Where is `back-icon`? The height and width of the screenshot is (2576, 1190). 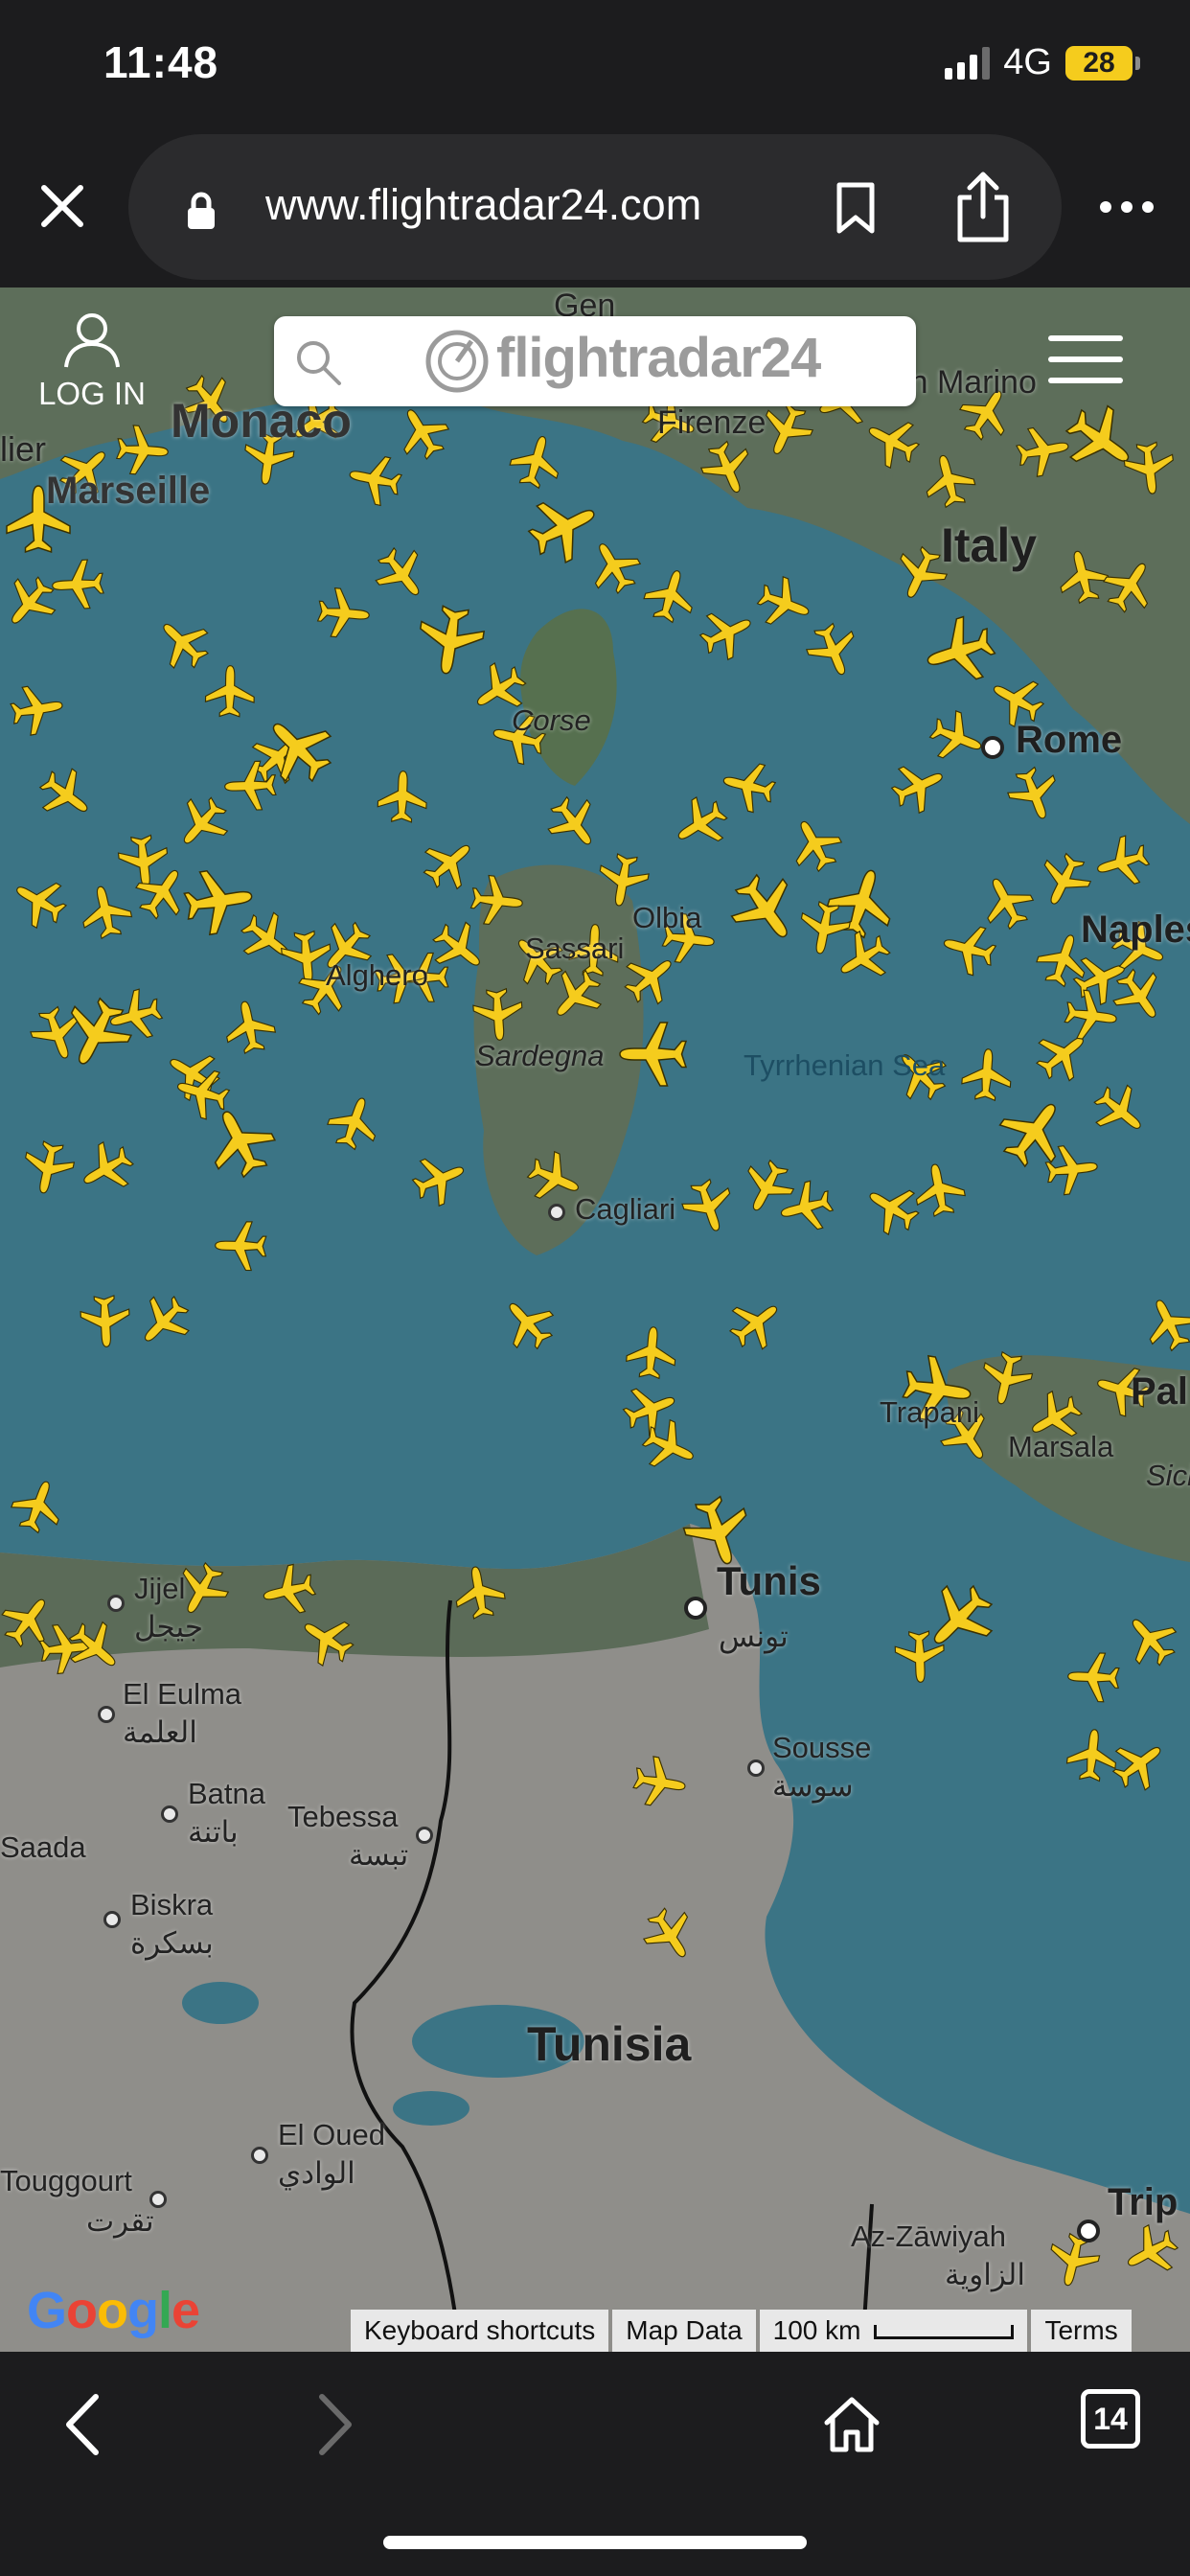
back-icon is located at coordinates (83, 2424).